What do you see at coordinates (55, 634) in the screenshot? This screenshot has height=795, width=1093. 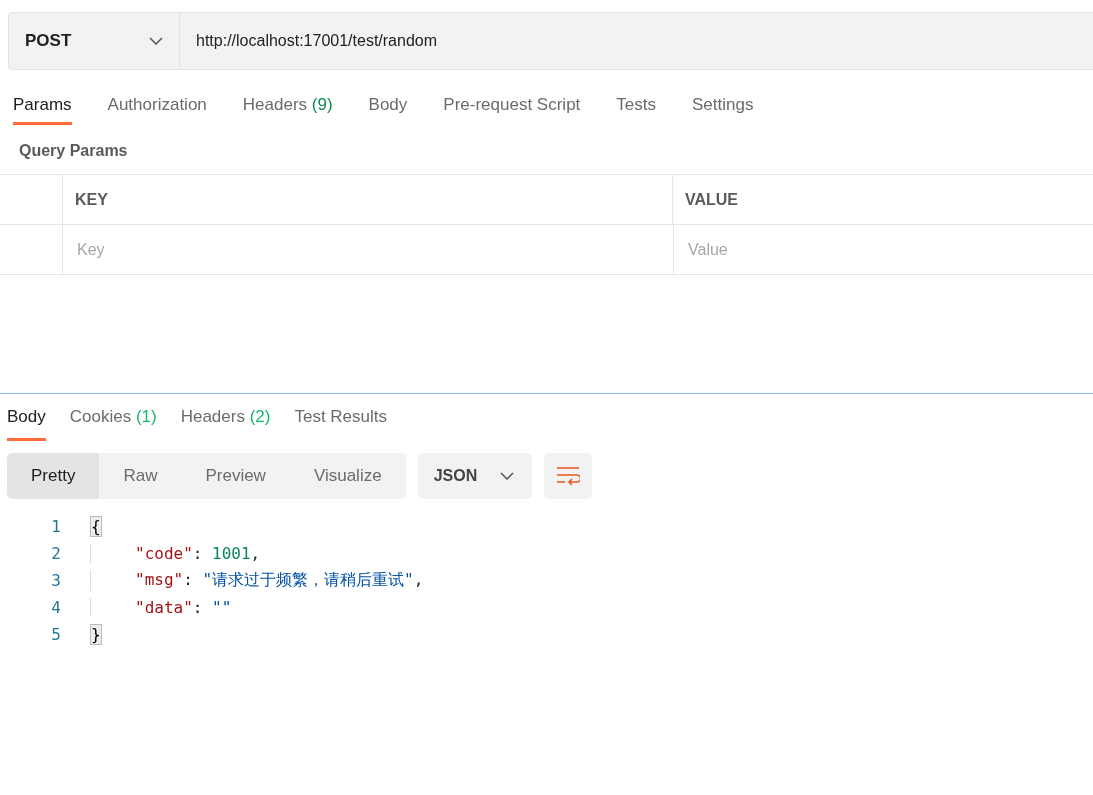 I see `line-number: 5` at bounding box center [55, 634].